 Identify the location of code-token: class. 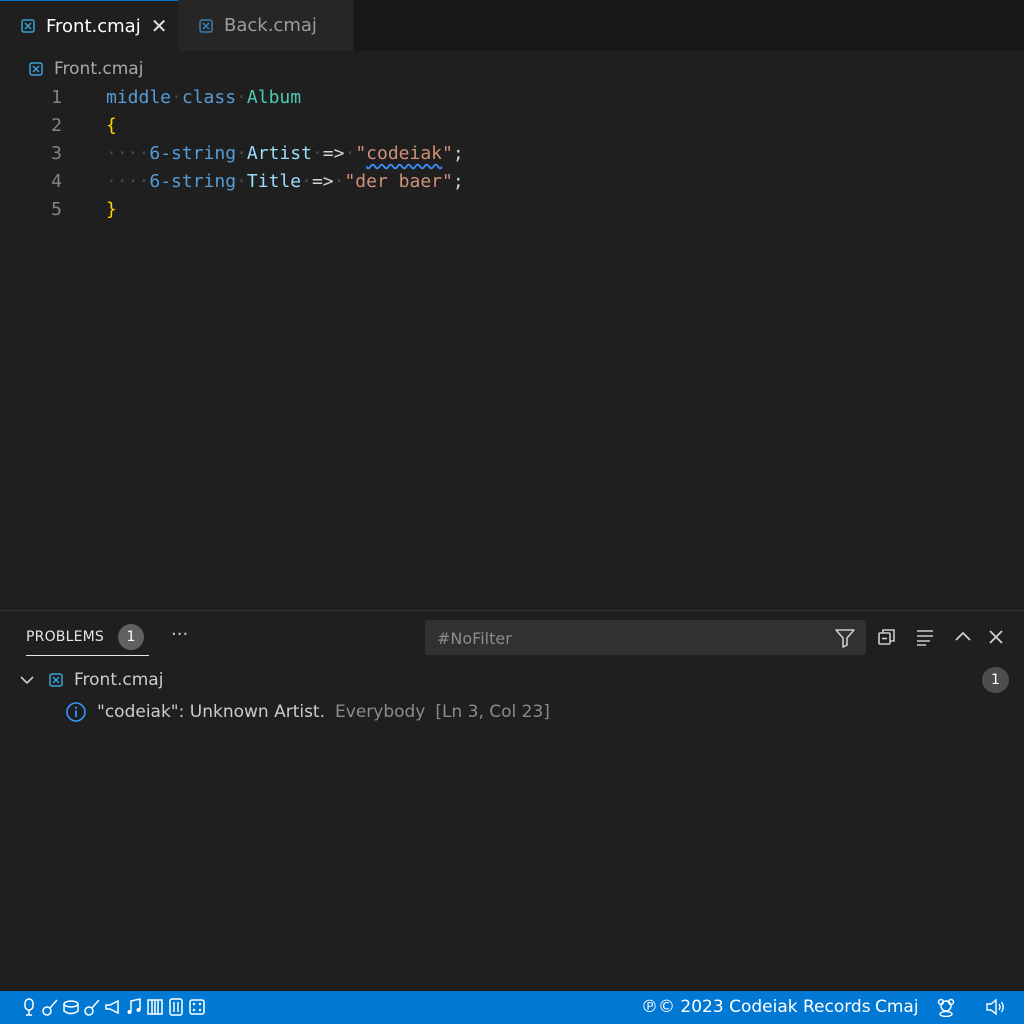
(209, 97).